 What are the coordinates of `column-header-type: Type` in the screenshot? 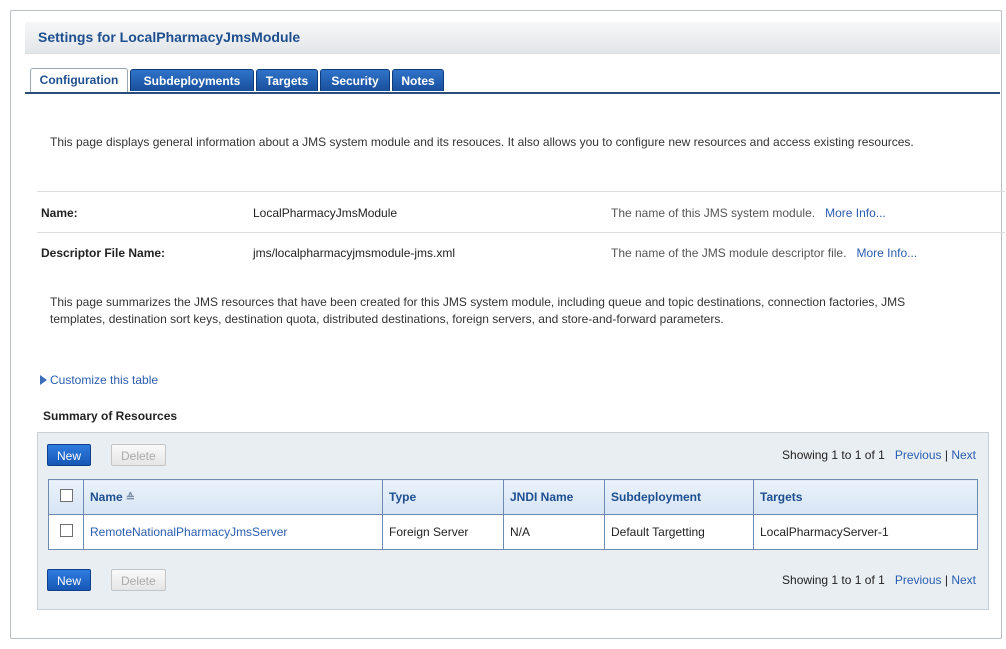 It's located at (443, 497).